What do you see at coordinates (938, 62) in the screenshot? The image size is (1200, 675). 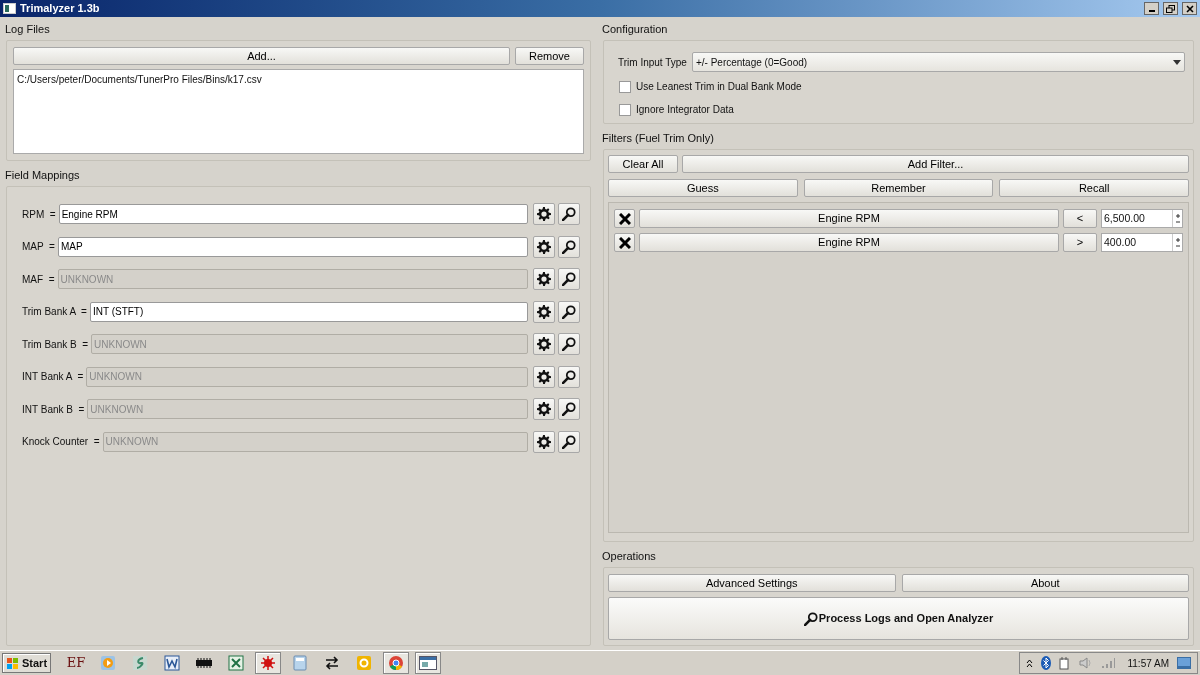 I see `trim-input-dropdown: +/- Percentage (0=Good)` at bounding box center [938, 62].